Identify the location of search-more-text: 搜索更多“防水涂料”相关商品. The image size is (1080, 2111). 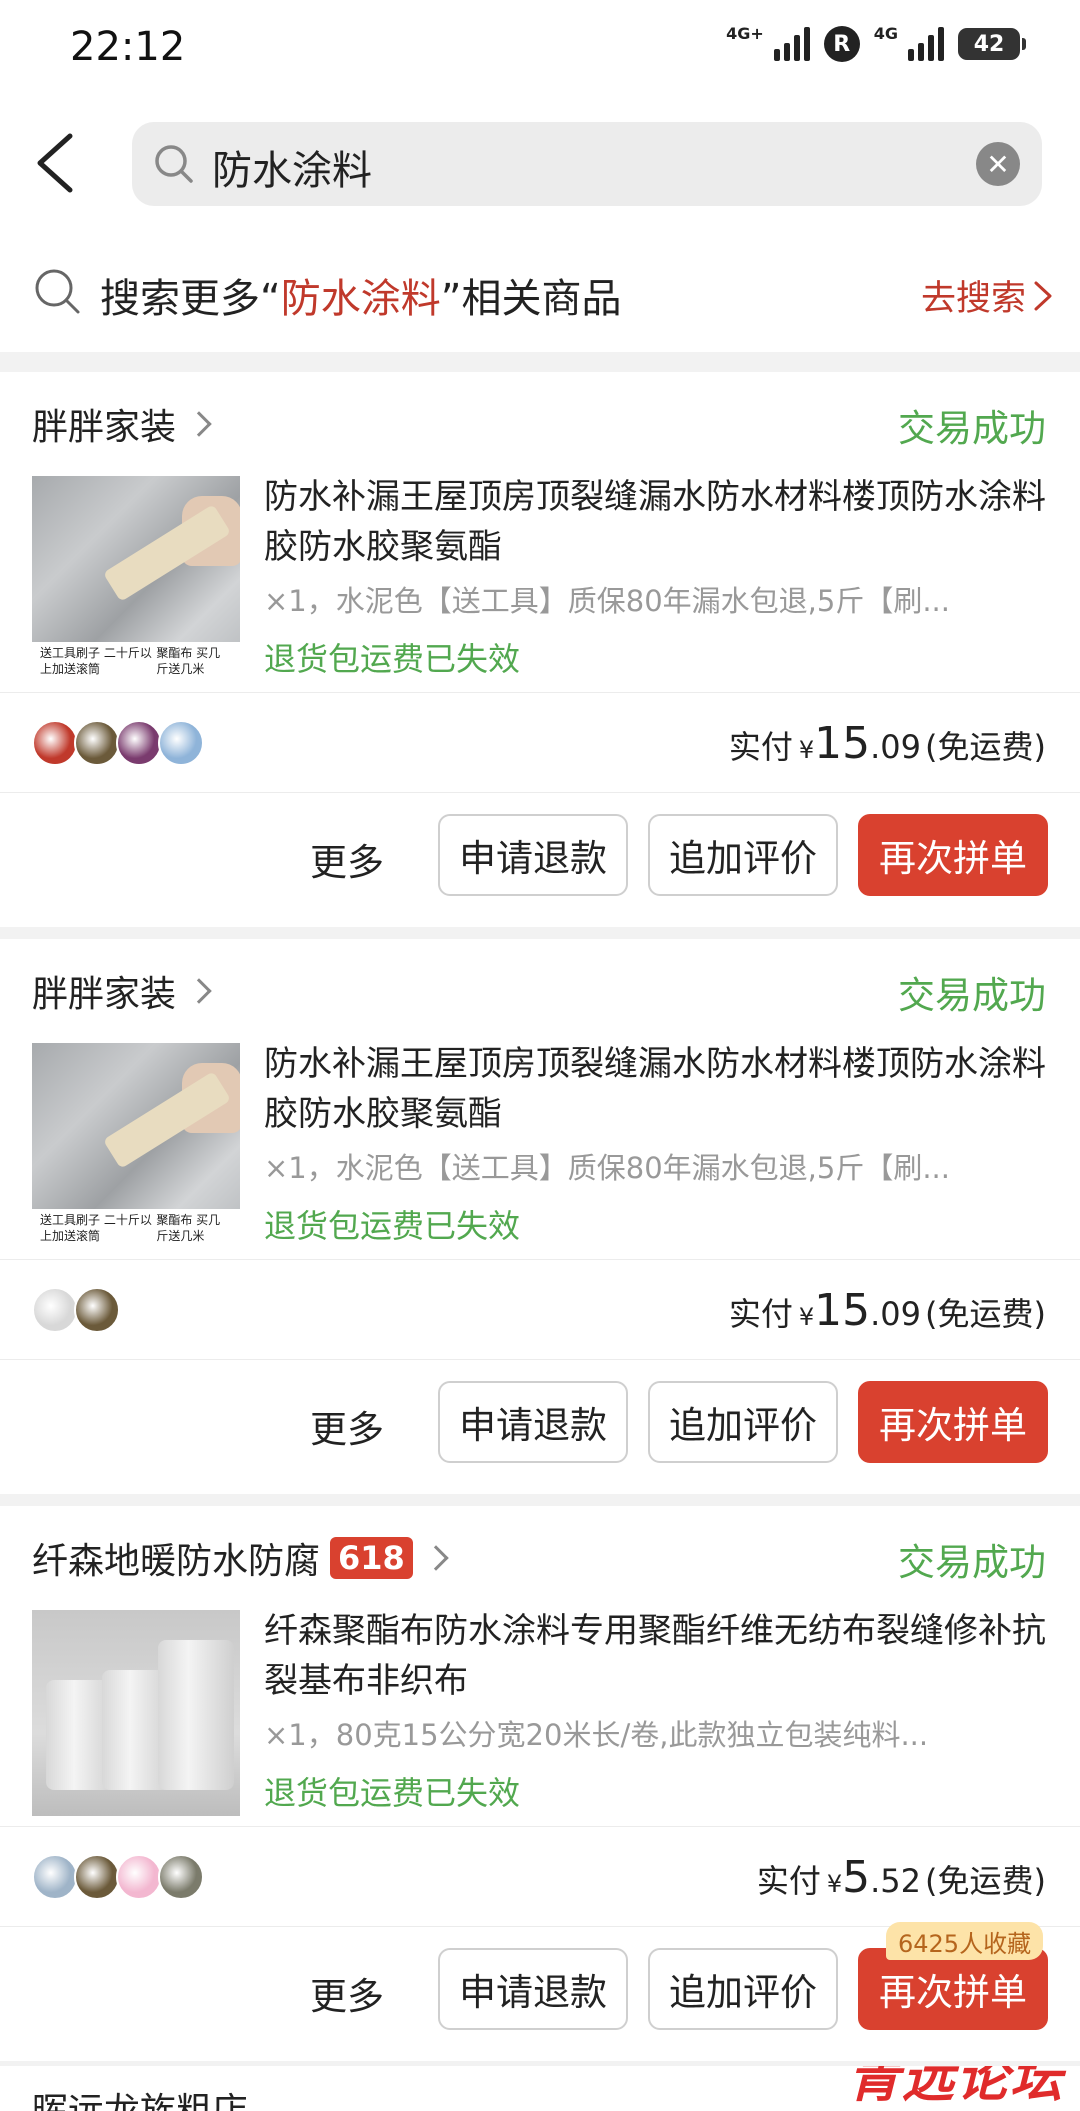
(360, 295).